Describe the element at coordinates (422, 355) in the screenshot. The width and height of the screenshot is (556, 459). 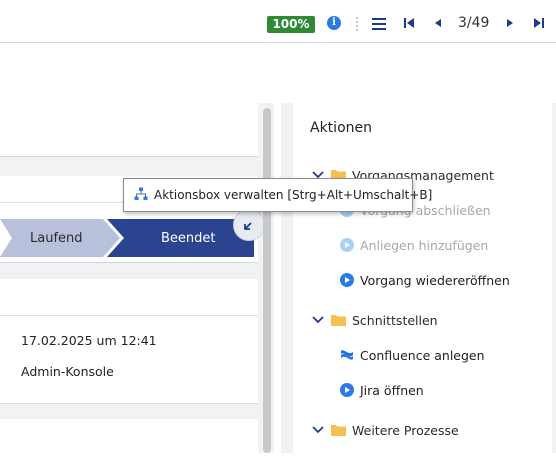
I see `action-label: Confluence anlegen` at that location.